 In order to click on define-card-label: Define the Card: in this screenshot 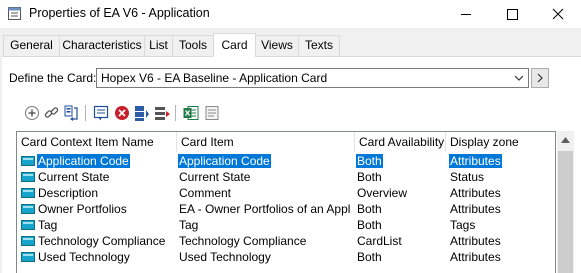, I will do `click(53, 78)`.